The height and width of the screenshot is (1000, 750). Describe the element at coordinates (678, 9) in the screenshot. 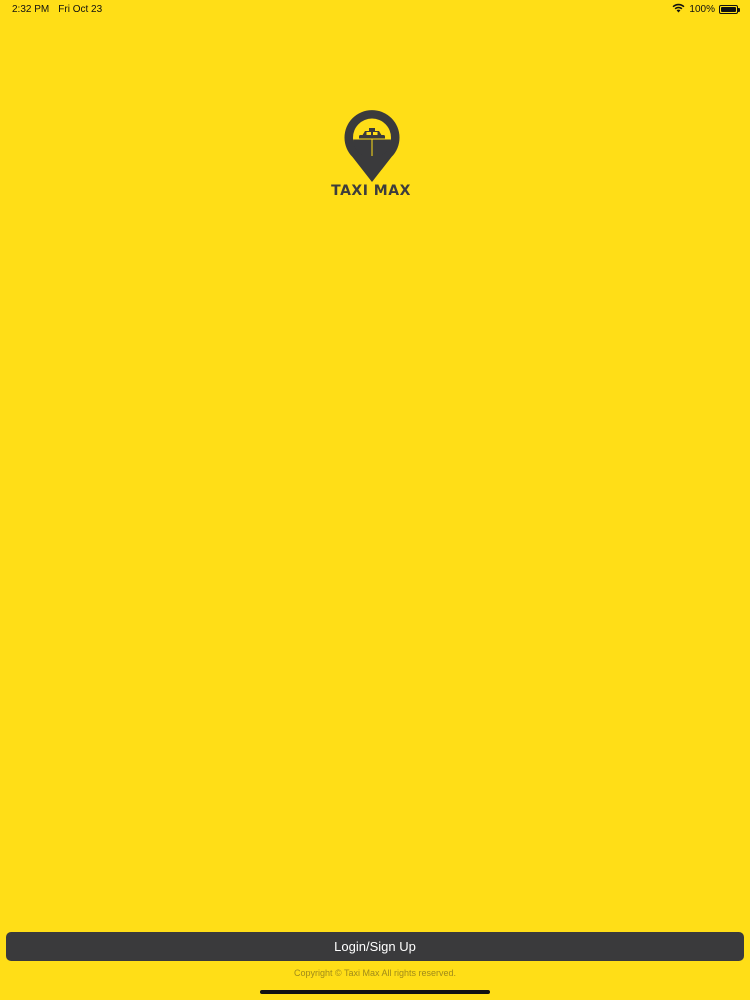

I see `wifi-icon` at that location.